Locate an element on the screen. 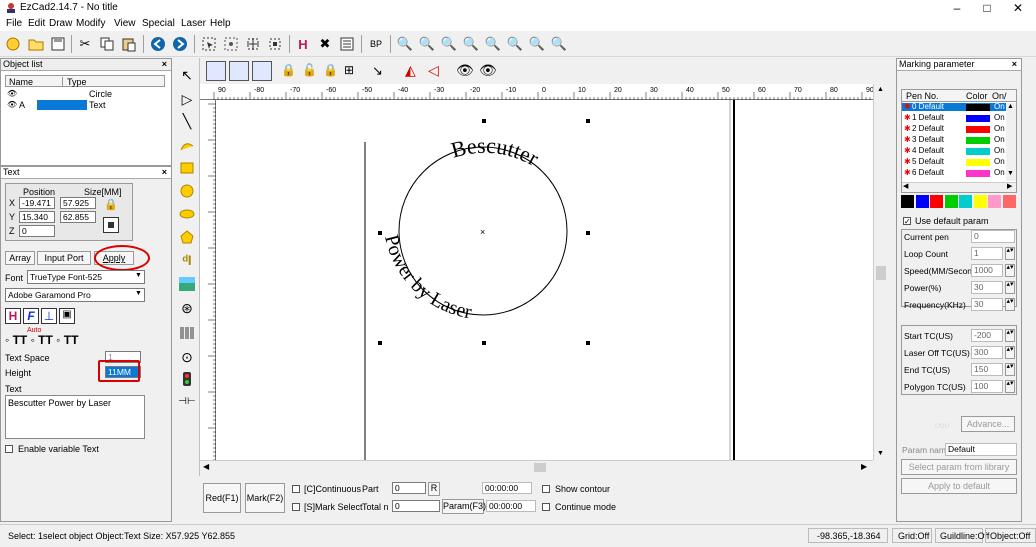 The height and width of the screenshot is (547, 1036). maximize-icon: □ is located at coordinates (987, 8).